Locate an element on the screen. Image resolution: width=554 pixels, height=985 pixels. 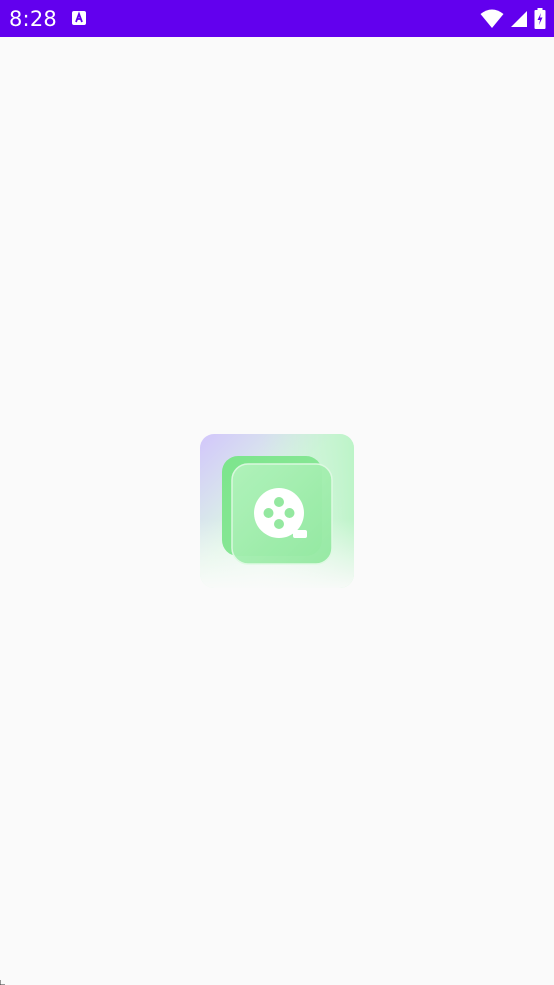
status-time: 8:28 is located at coordinates (33, 19).